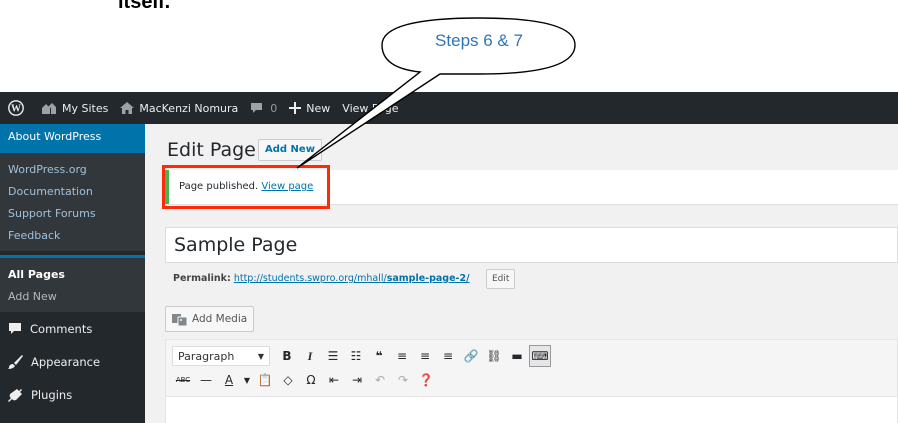  Describe the element at coordinates (265, 380) in the screenshot. I see `paste-as-text-icon: 📋` at that location.